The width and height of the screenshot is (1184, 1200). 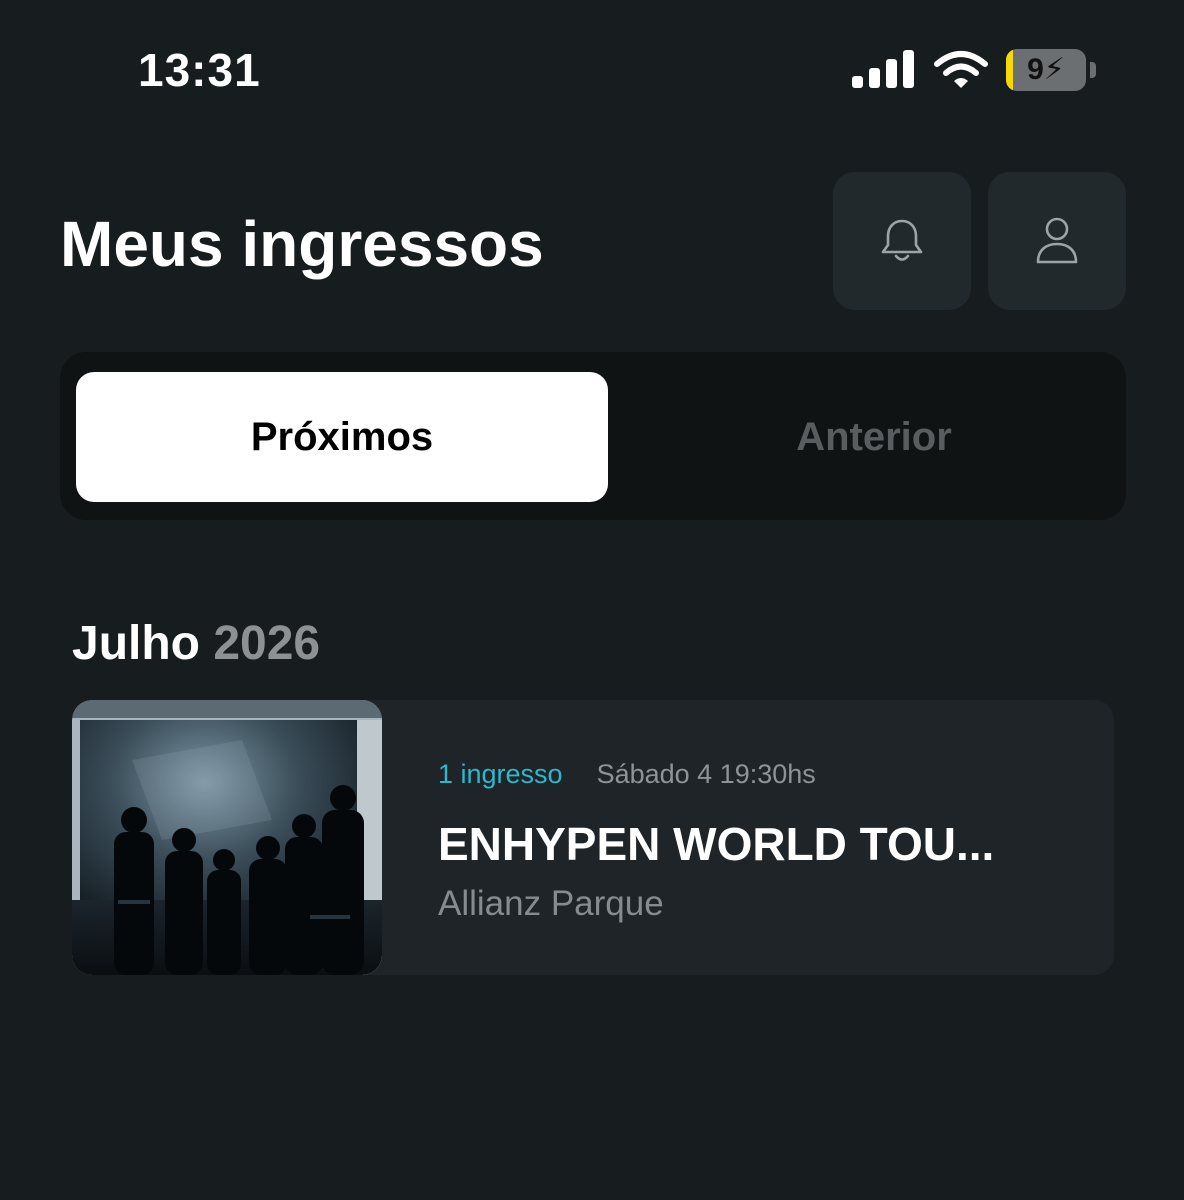 What do you see at coordinates (706, 774) in the screenshot?
I see `event-date: Sábado 4 19:30hs` at bounding box center [706, 774].